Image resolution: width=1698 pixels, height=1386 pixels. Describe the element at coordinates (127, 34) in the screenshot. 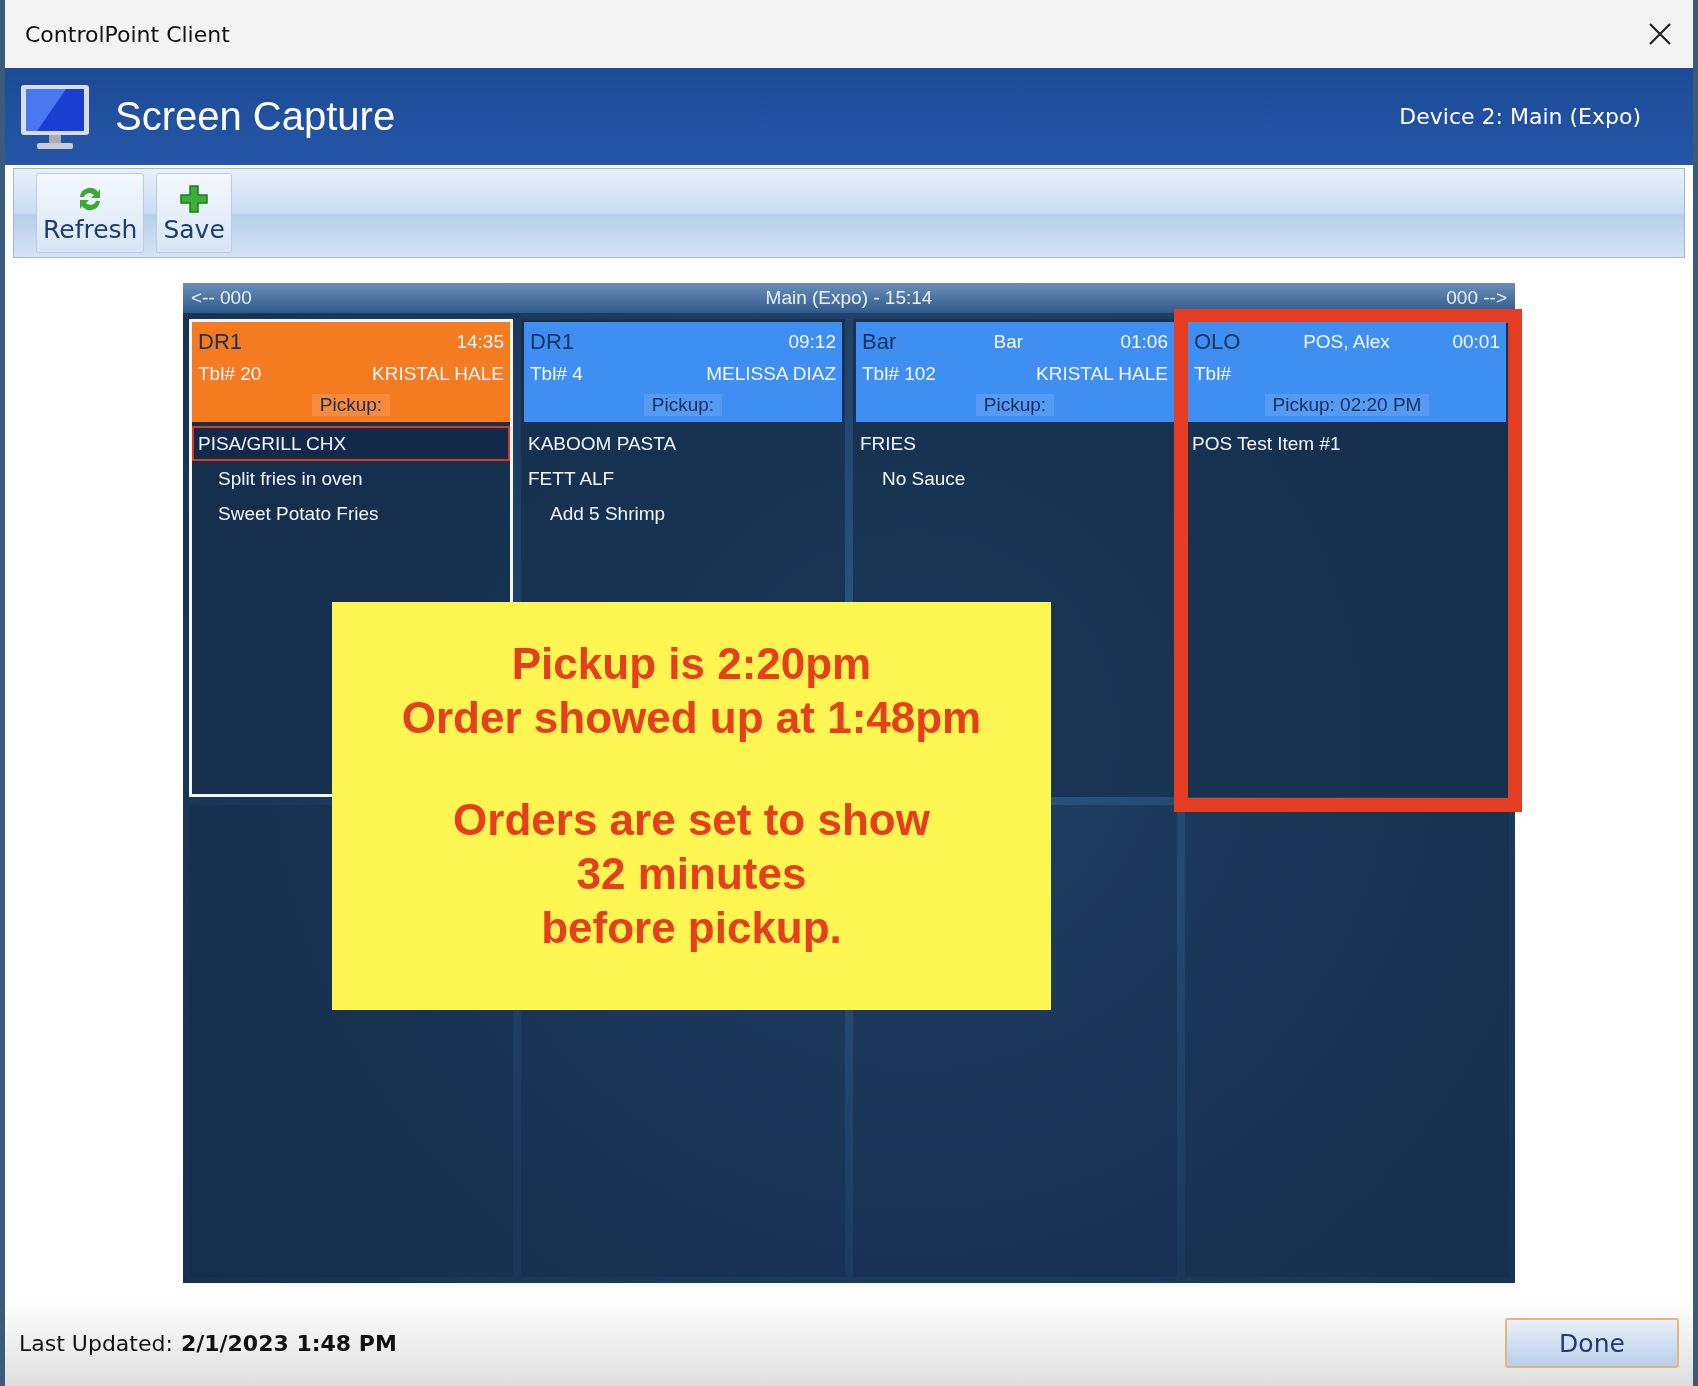

I see `window-title: ControlPoint Client` at that location.